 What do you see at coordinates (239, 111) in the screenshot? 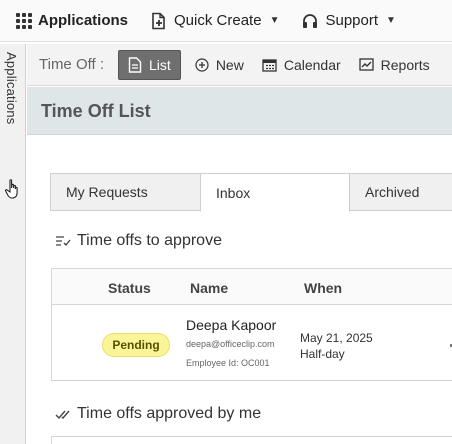
I see `page-header: Time Off List` at bounding box center [239, 111].